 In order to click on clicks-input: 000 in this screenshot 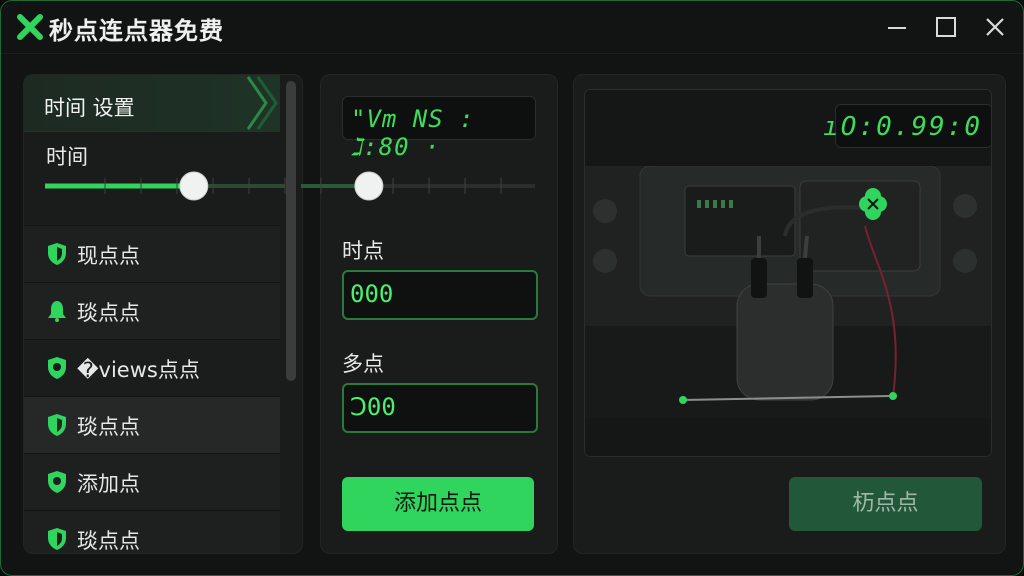, I will do `click(440, 295)`.